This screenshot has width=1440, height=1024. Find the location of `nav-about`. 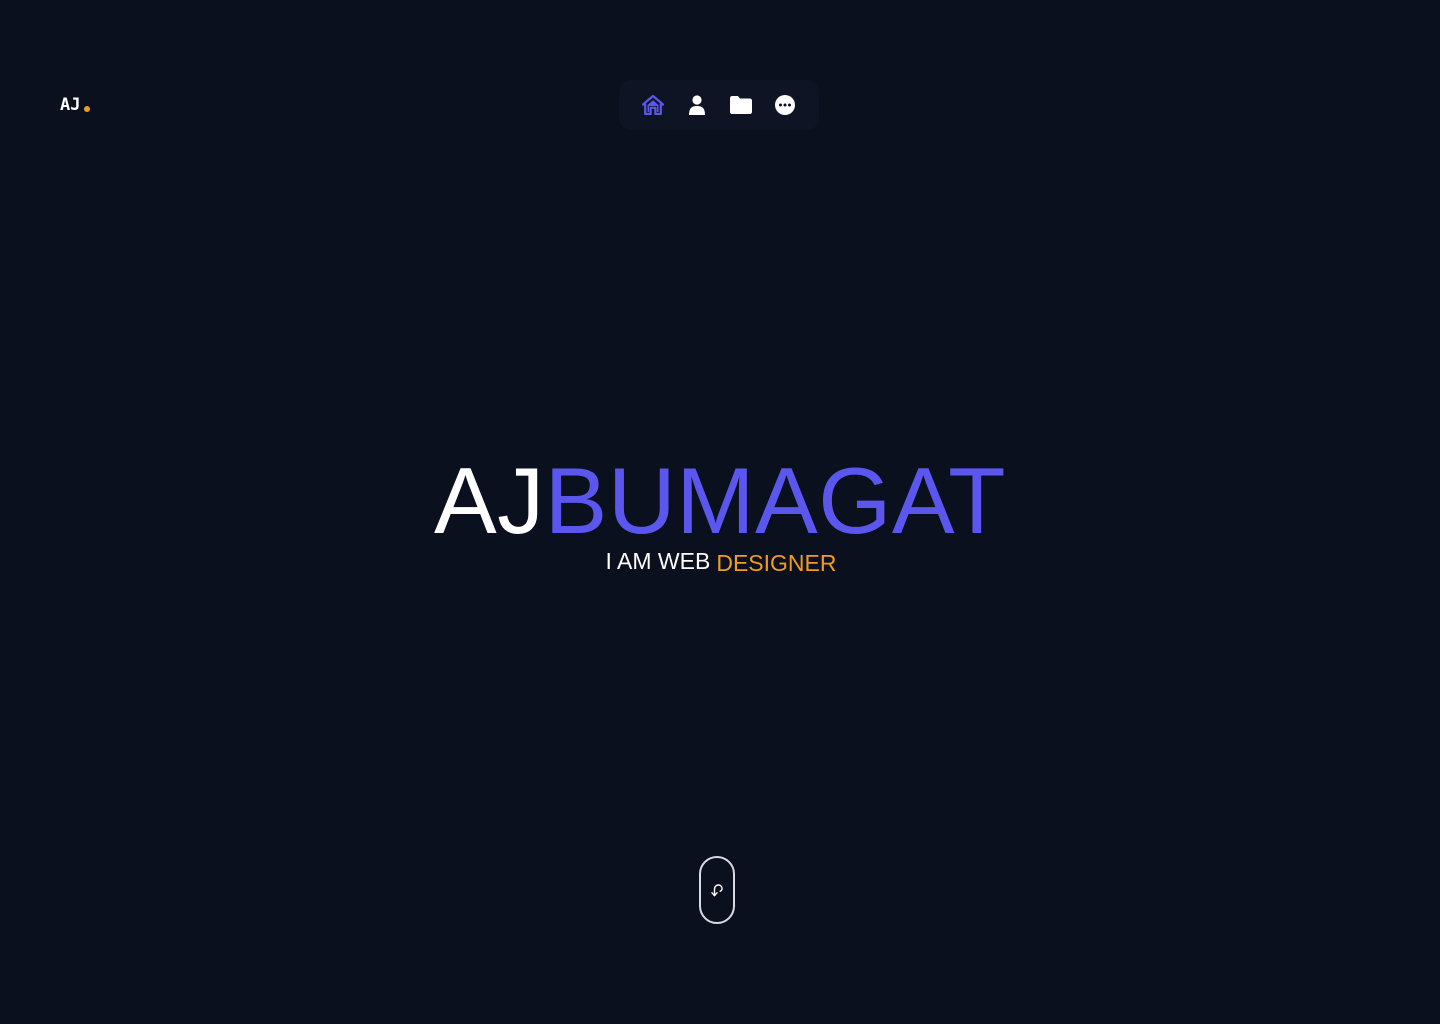

nav-about is located at coordinates (697, 105).